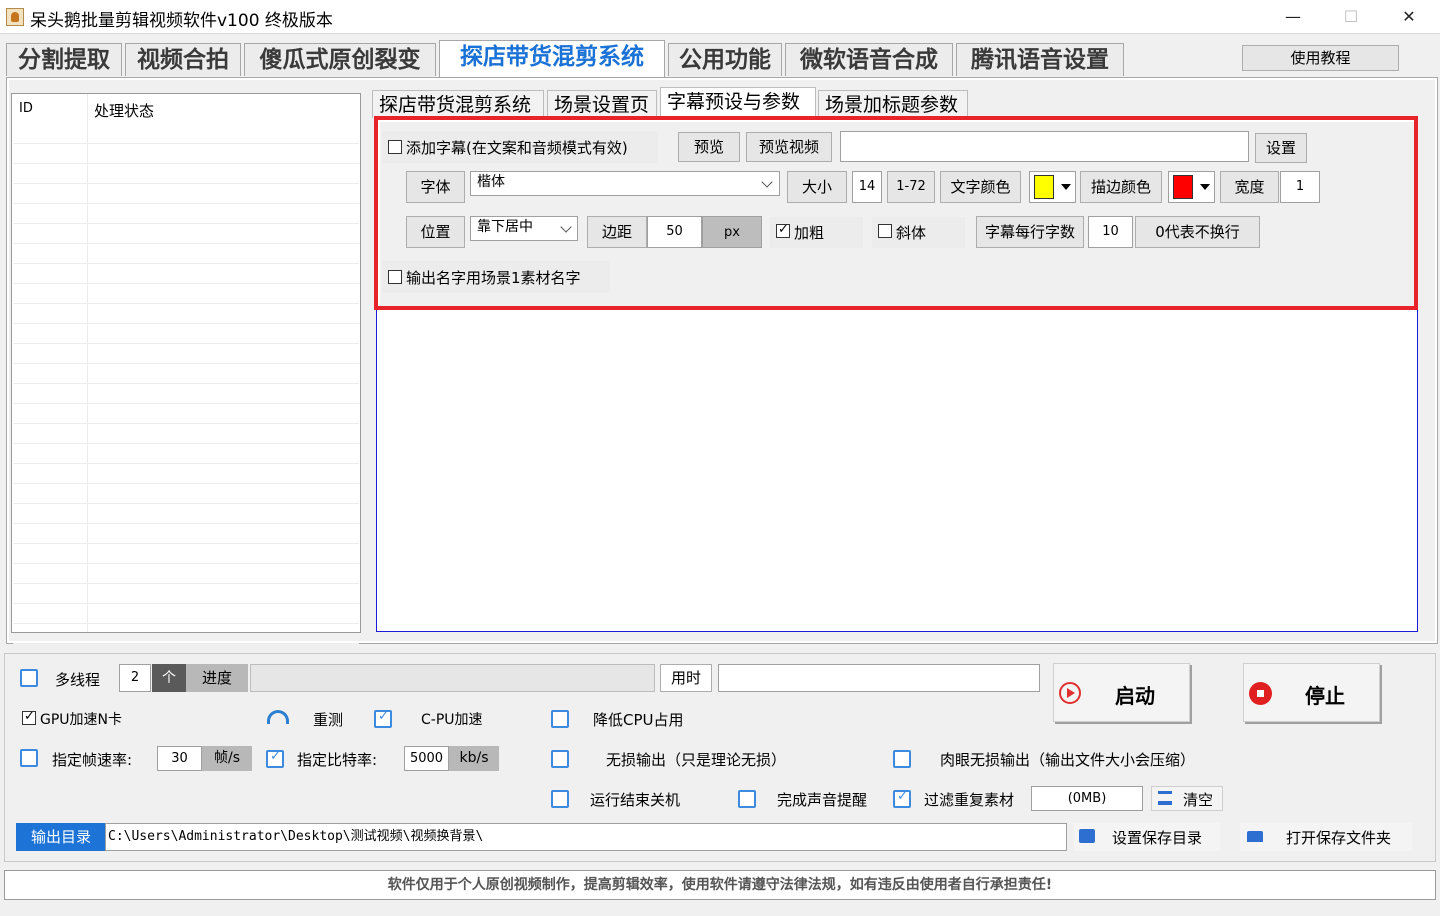 This screenshot has height=916, width=1440. I want to click on tab-split-extract: 分割提取, so click(64, 59).